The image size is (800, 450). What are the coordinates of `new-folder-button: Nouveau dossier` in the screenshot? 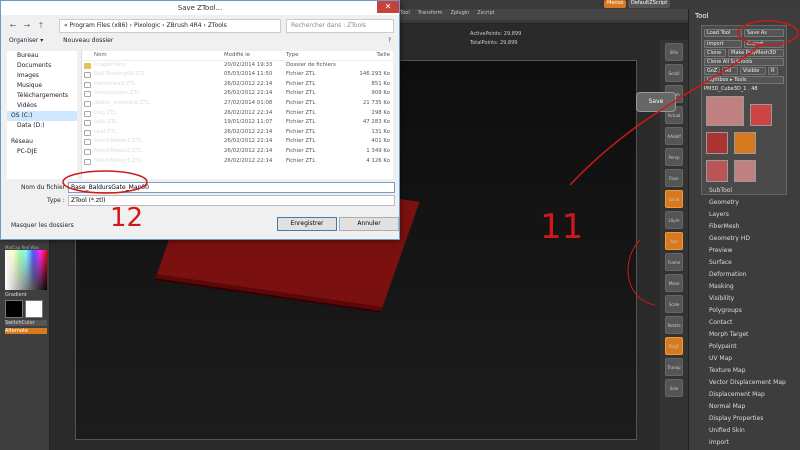 It's located at (88, 40).